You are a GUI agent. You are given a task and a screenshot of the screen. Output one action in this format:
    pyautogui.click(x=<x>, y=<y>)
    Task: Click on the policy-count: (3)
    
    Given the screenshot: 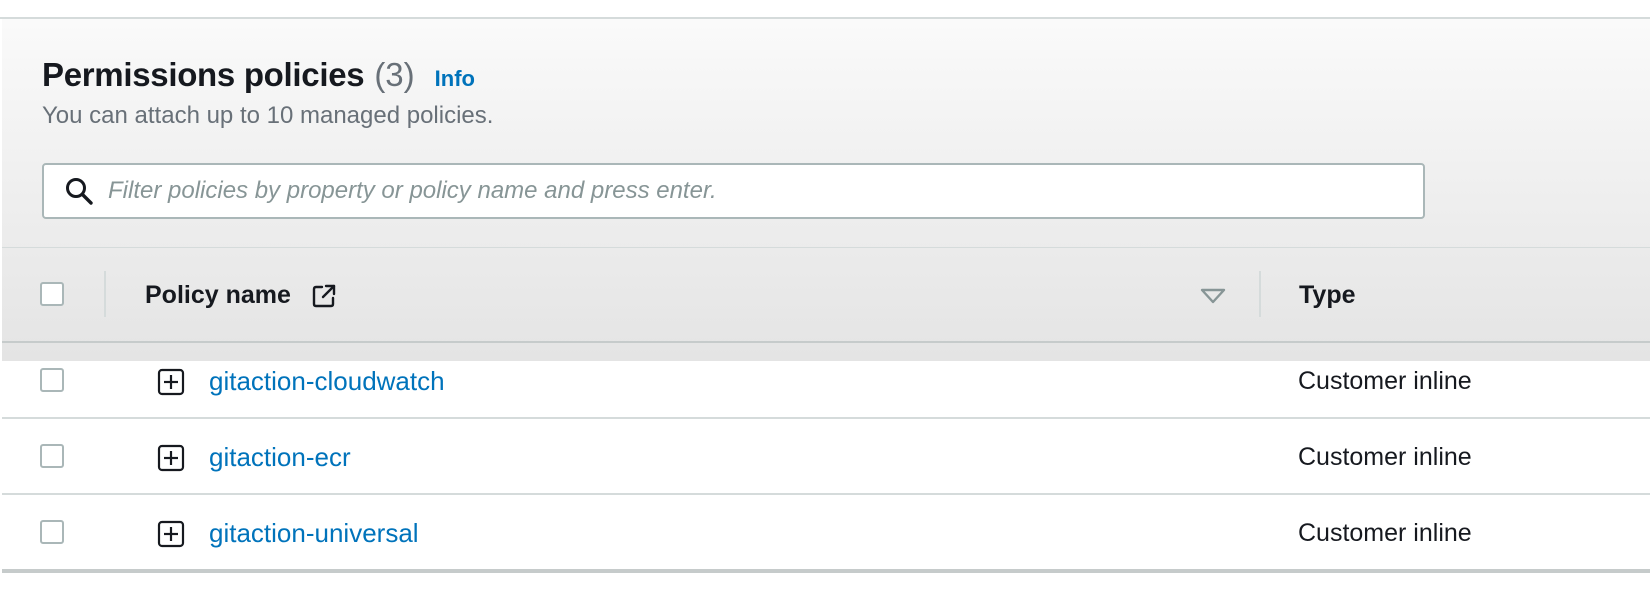 What is the action you would take?
    pyautogui.click(x=394, y=74)
    